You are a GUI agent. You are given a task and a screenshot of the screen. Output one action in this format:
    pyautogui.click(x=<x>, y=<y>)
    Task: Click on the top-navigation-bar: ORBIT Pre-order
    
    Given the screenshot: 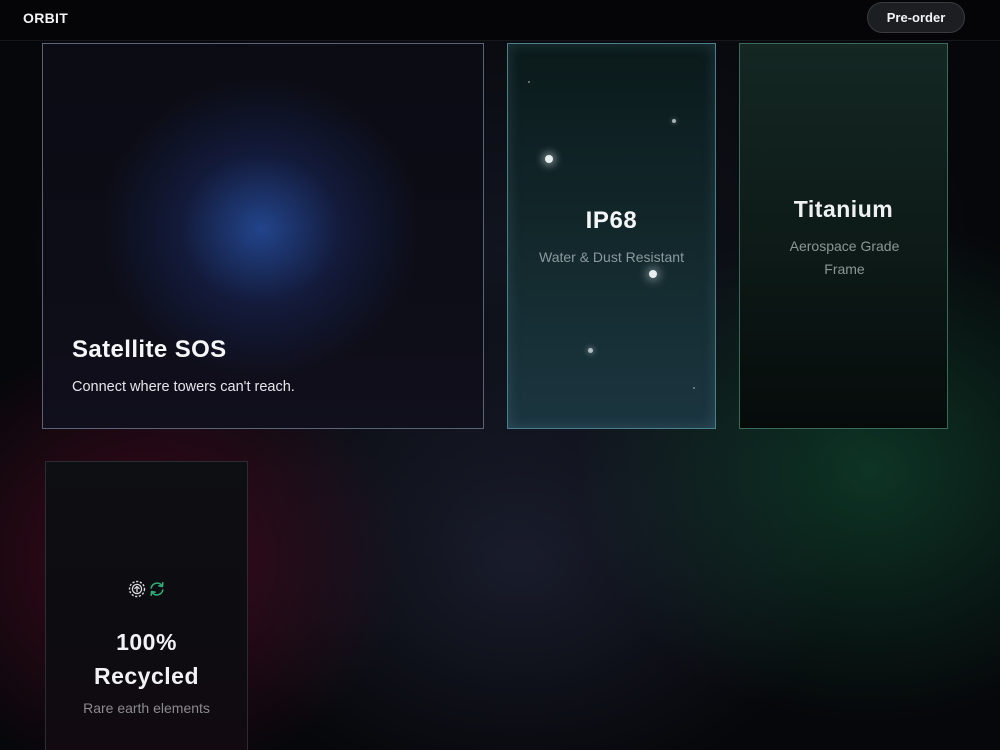 What is the action you would take?
    pyautogui.click(x=500, y=20)
    